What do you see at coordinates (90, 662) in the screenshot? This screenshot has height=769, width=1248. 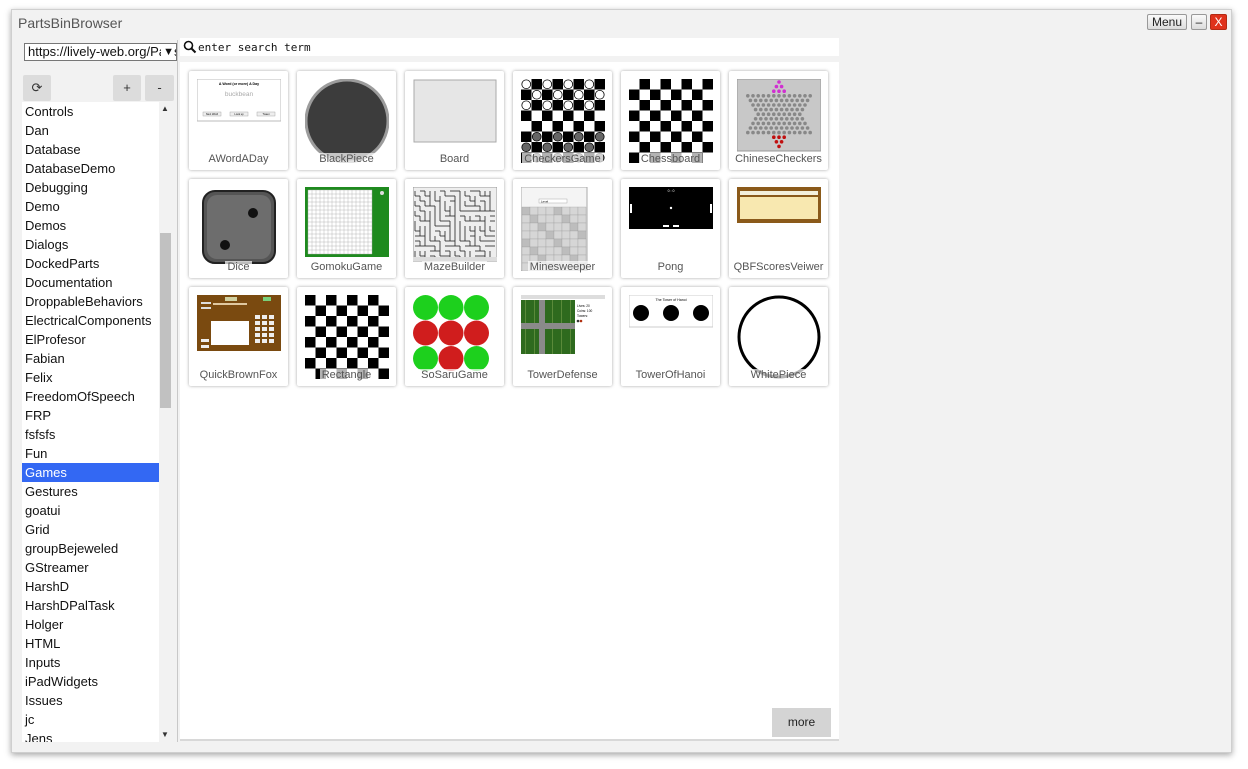 I see `category-item: Inputs` at bounding box center [90, 662].